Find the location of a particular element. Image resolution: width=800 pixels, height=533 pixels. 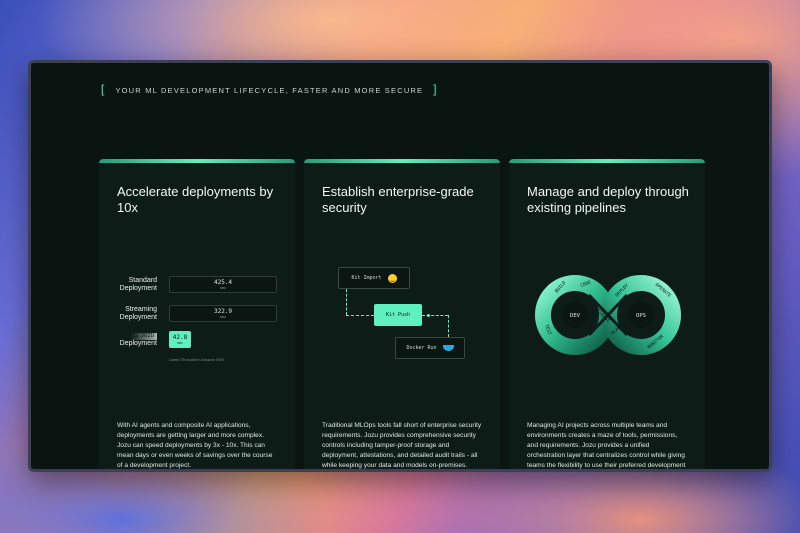

bench-value-box: 322.9 sec is located at coordinates (223, 313).